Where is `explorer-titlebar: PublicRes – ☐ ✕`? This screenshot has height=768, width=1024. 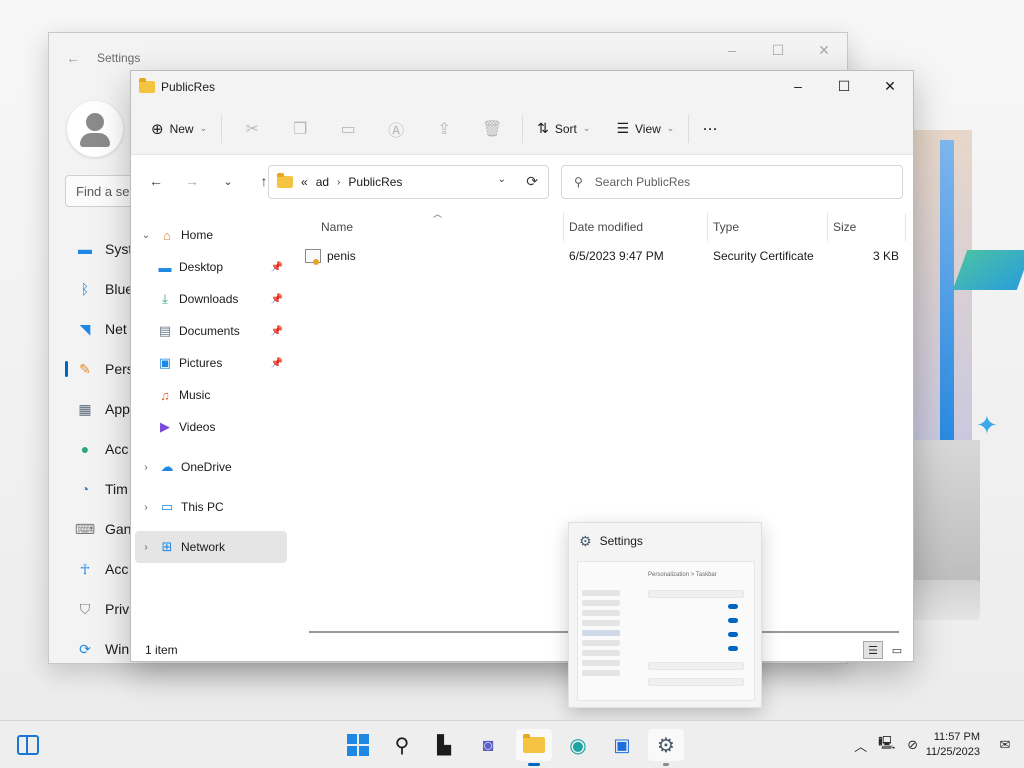 explorer-titlebar: PublicRes – ☐ ✕ is located at coordinates (522, 87).